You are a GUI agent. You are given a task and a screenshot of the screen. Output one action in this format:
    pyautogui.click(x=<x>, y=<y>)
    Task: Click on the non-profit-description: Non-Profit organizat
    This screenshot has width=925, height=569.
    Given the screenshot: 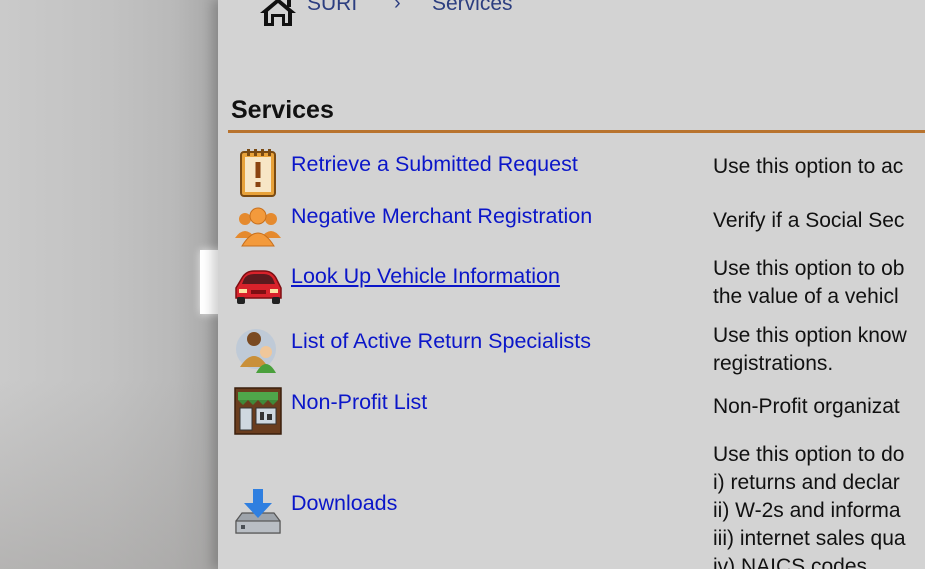 What is the action you would take?
    pyautogui.click(x=806, y=406)
    